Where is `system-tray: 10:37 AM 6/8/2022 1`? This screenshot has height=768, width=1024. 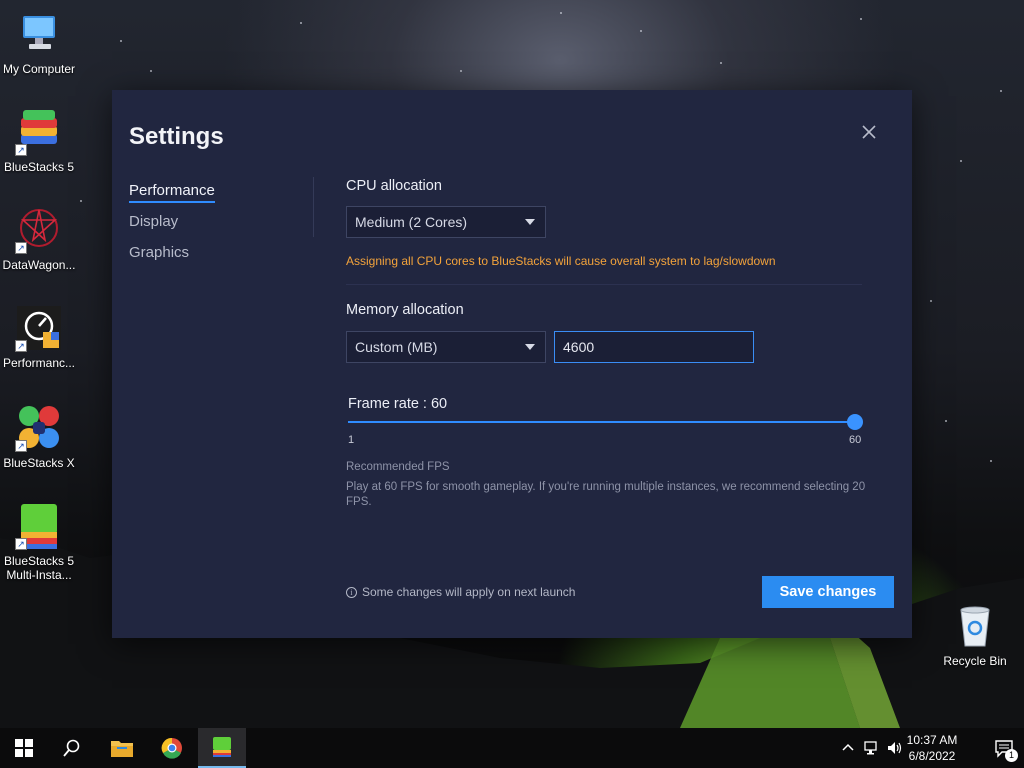
system-tray: 10:37 AM 6/8/2022 1 is located at coordinates (924, 748).